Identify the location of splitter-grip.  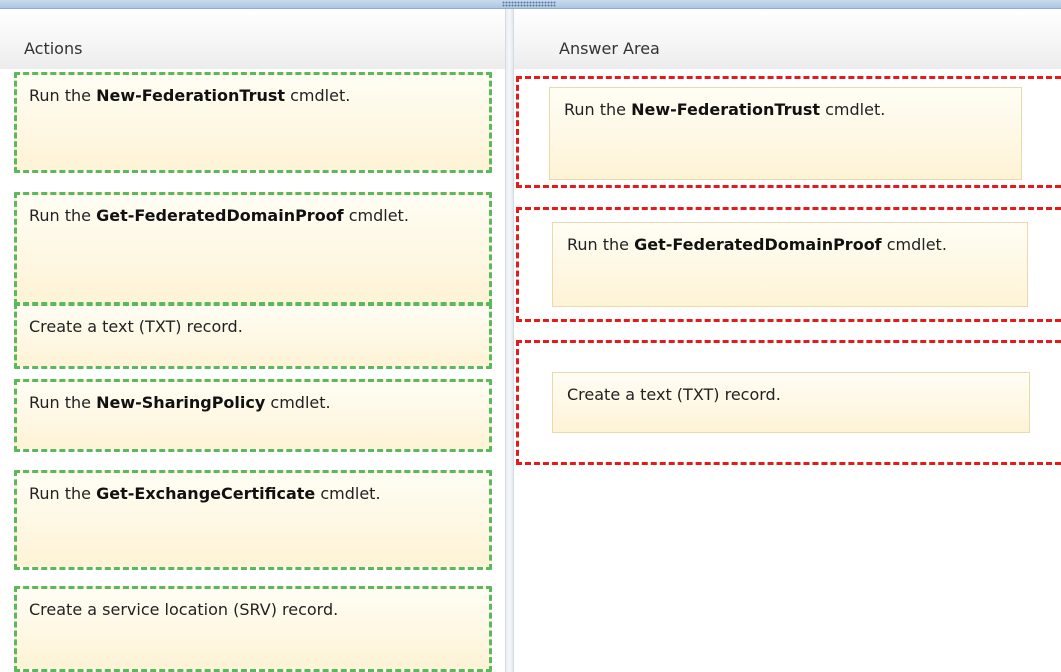
(529, 4).